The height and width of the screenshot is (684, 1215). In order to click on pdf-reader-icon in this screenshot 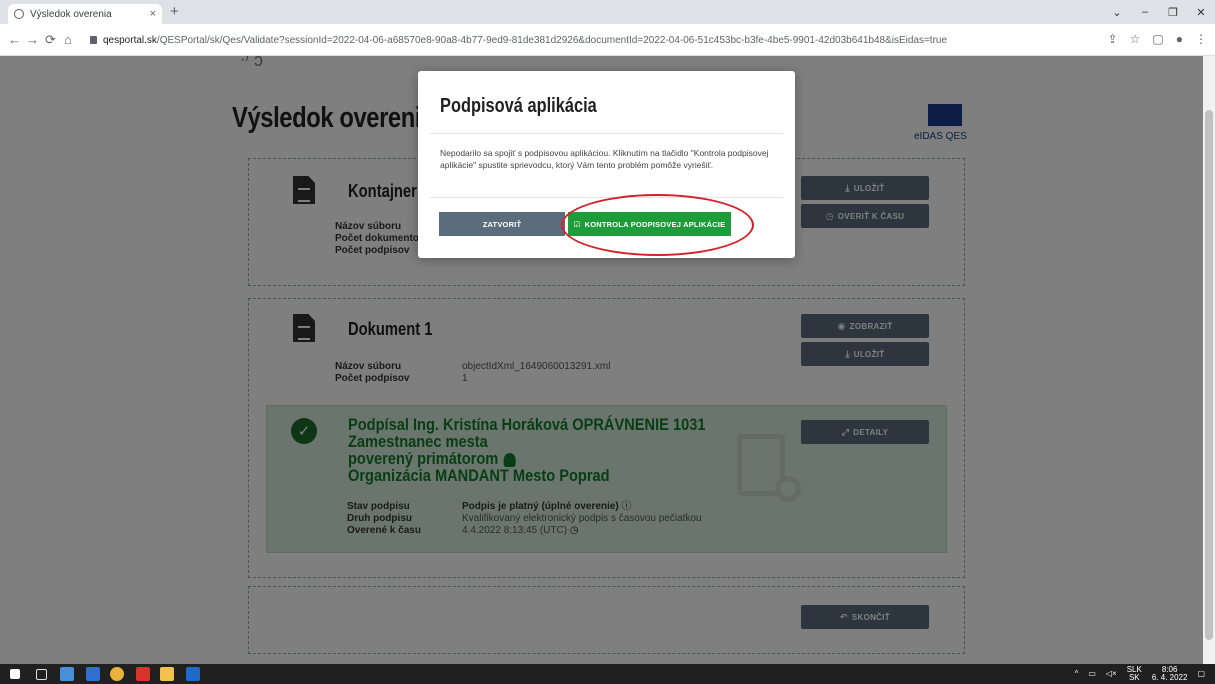, I will do `click(143, 674)`.